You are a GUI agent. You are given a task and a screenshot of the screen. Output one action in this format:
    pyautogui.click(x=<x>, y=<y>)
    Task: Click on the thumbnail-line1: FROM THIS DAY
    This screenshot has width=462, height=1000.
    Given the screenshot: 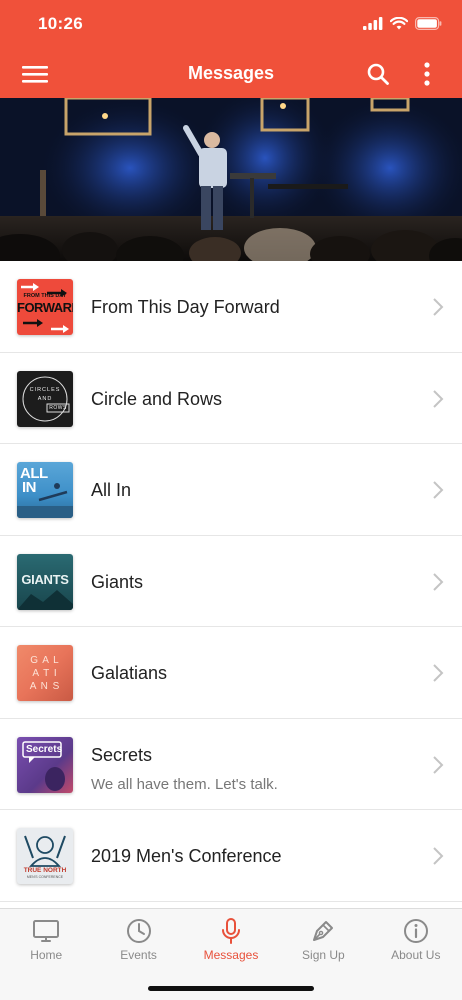 What is the action you would take?
    pyautogui.click(x=45, y=296)
    